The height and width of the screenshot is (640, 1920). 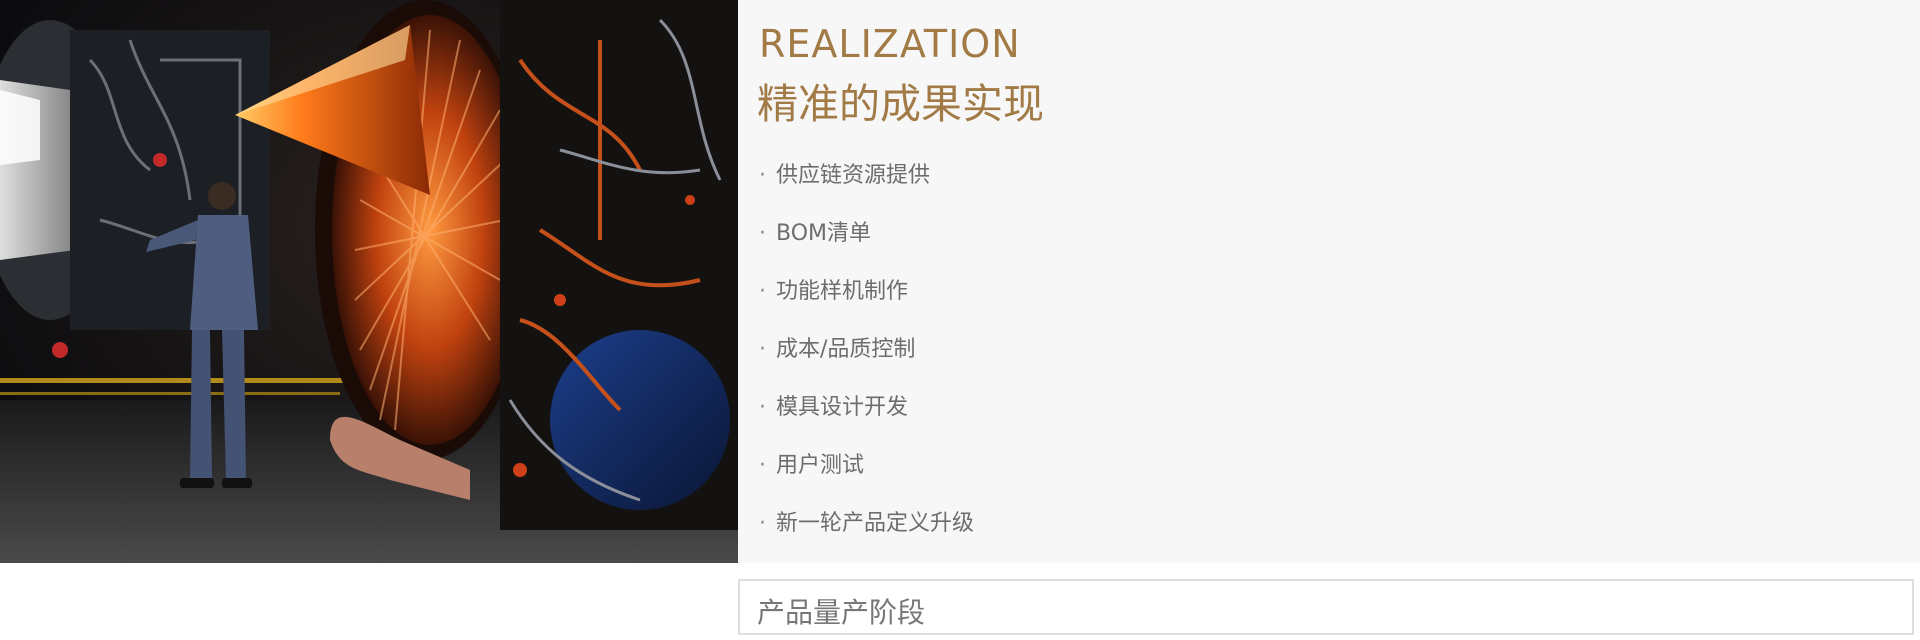 What do you see at coordinates (890, 44) in the screenshot?
I see `english-title: REALIZATION` at bounding box center [890, 44].